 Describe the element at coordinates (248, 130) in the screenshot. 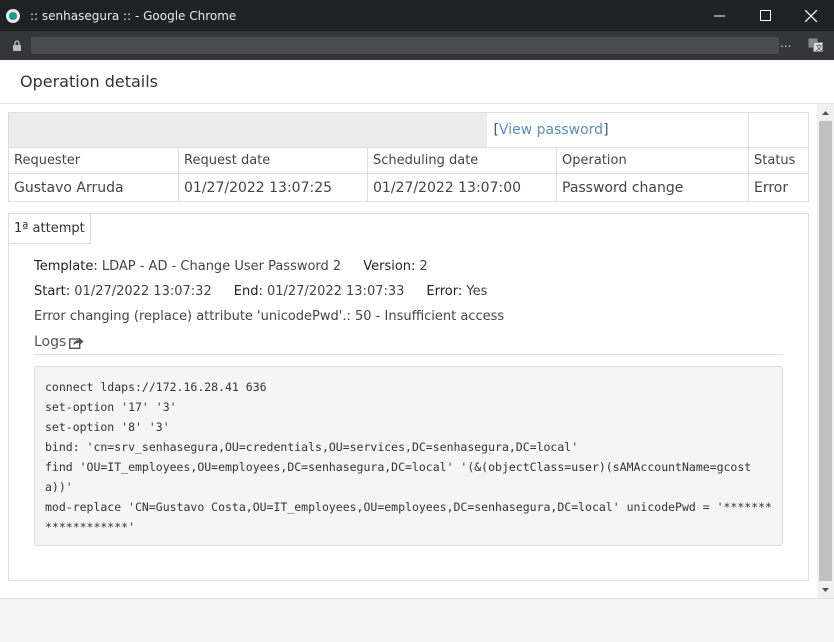

I see `credential-blurred` at that location.